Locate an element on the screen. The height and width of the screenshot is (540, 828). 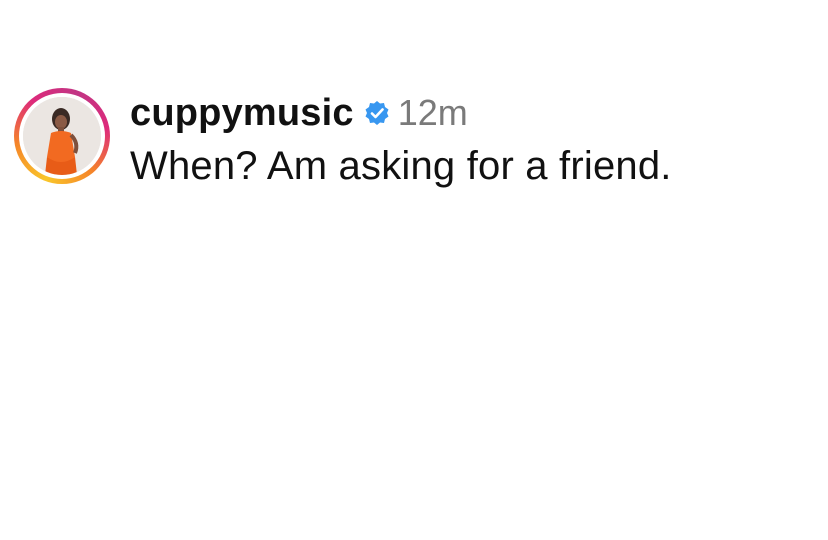
comment-header: cuppymusic 12m is located at coordinates (401, 113).